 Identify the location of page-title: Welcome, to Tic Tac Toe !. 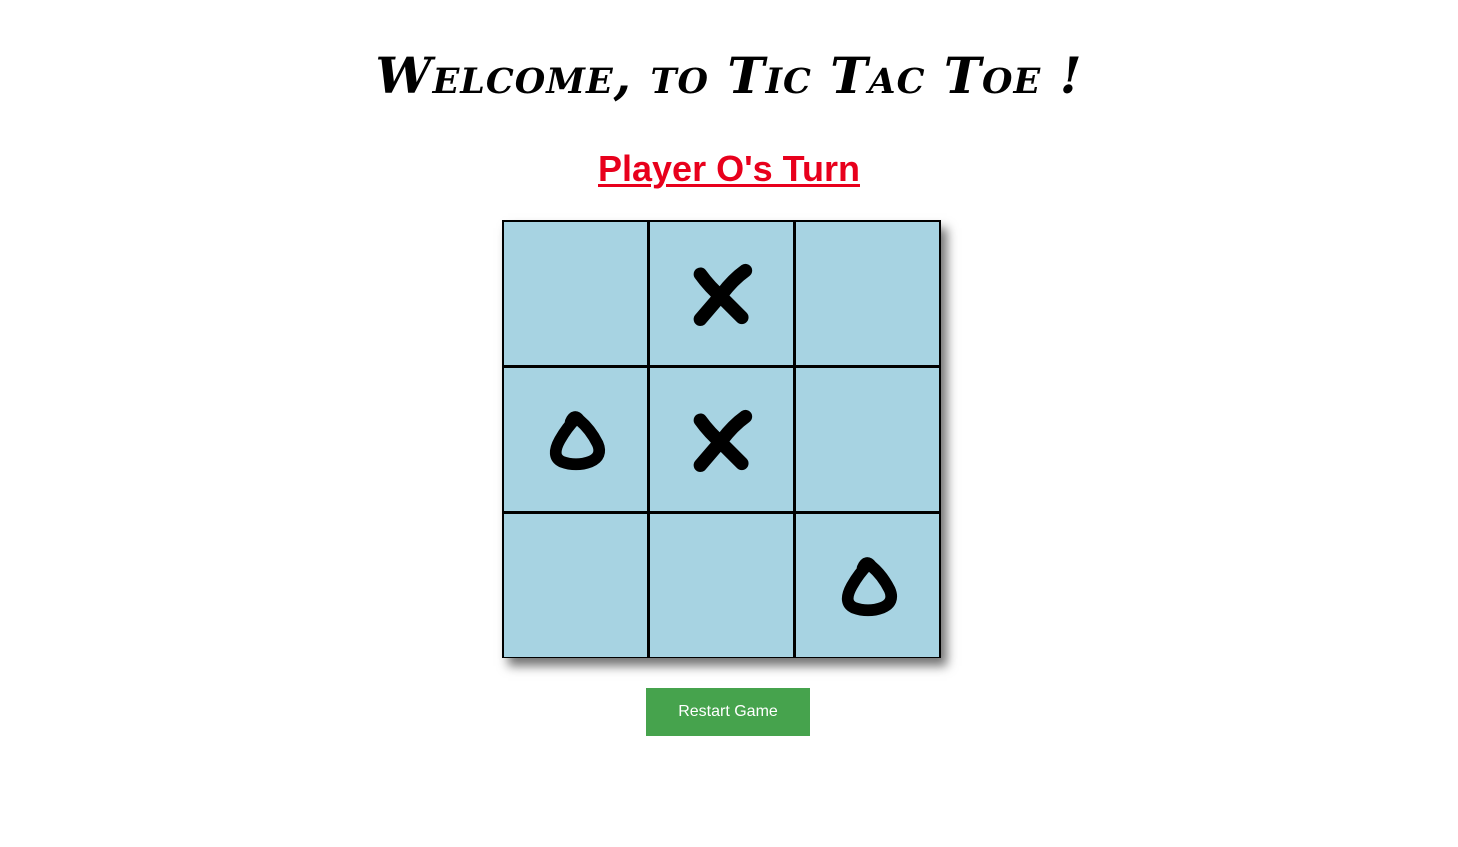
(729, 75).